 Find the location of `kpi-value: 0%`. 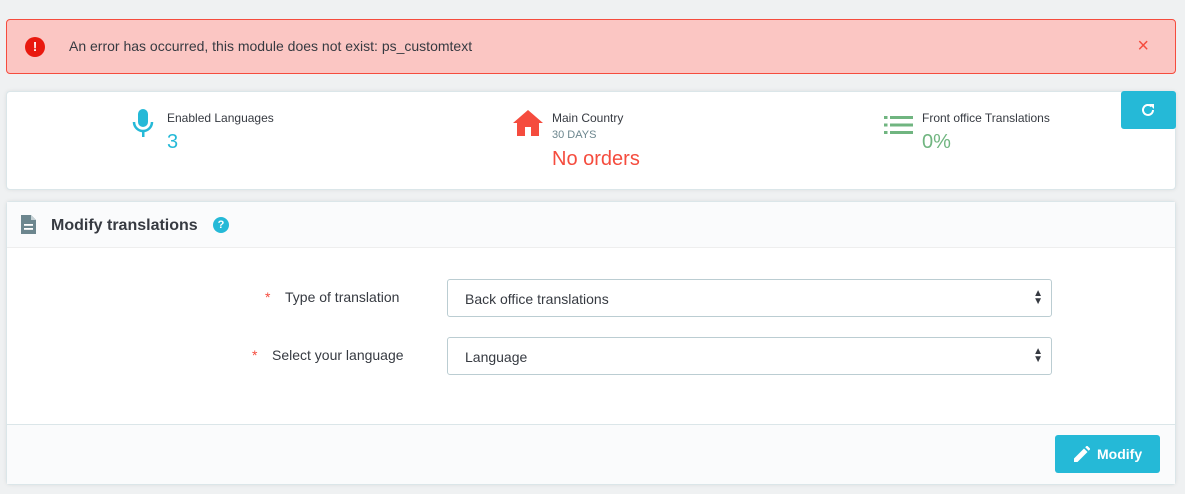

kpi-value: 0% is located at coordinates (936, 142).